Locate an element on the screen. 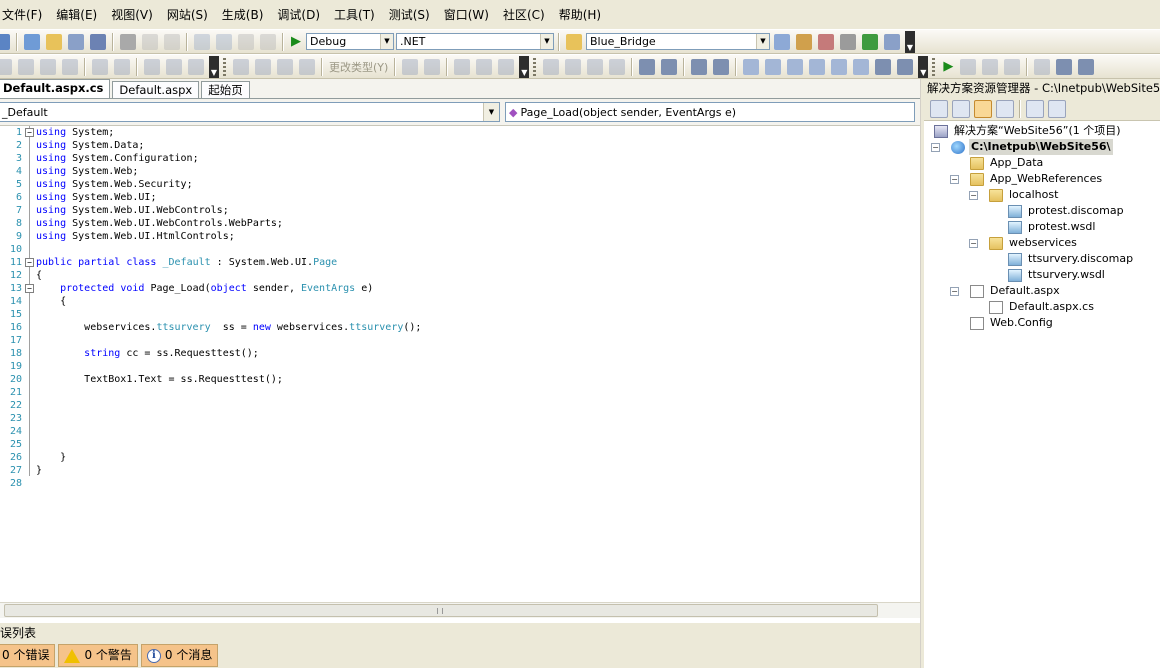  redo-icon is located at coordinates (224, 41).